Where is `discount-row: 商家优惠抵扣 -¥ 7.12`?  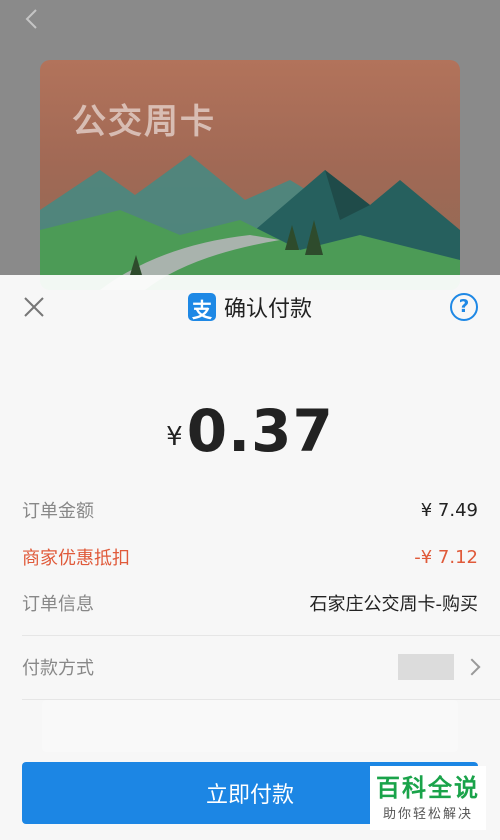 discount-row: 商家优惠抵扣 -¥ 7.12 is located at coordinates (250, 557).